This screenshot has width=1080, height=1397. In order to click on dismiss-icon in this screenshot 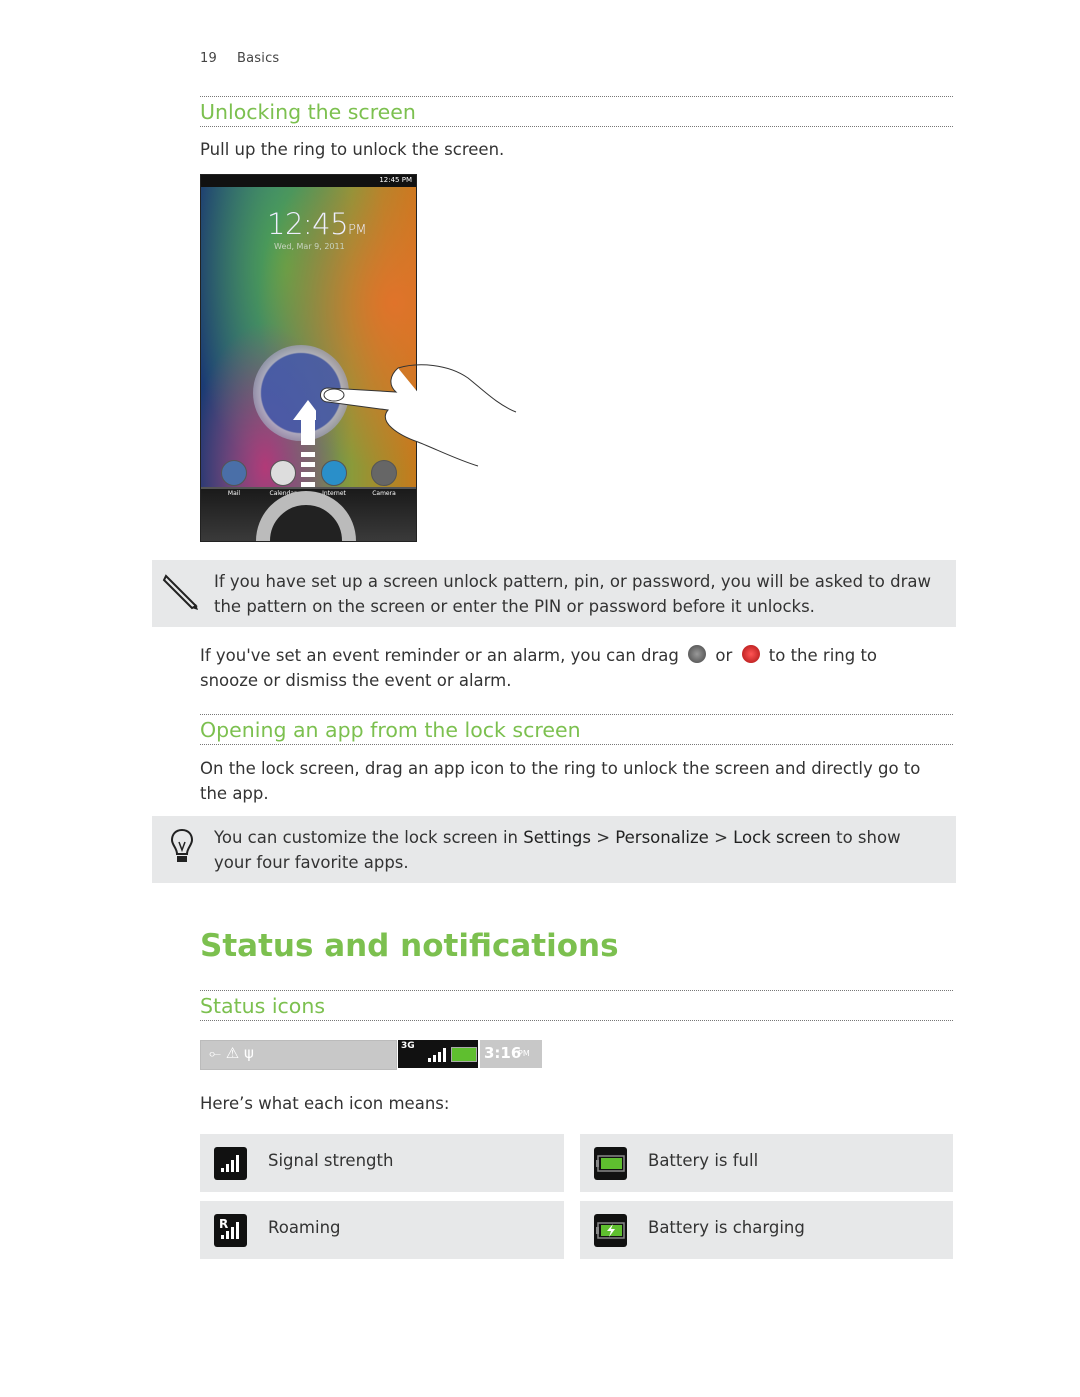, I will do `click(750, 654)`.